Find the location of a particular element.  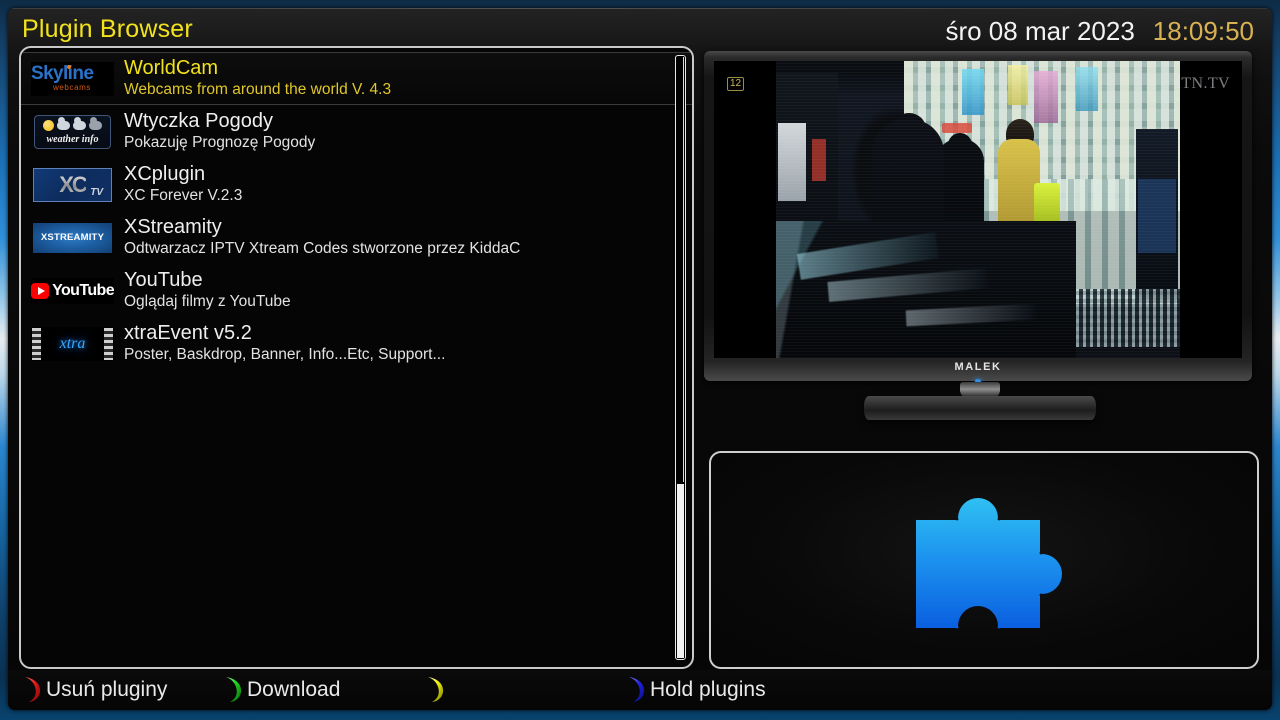

clock: śro 08 mar 2023 18:09:50 is located at coordinates (1099, 31).